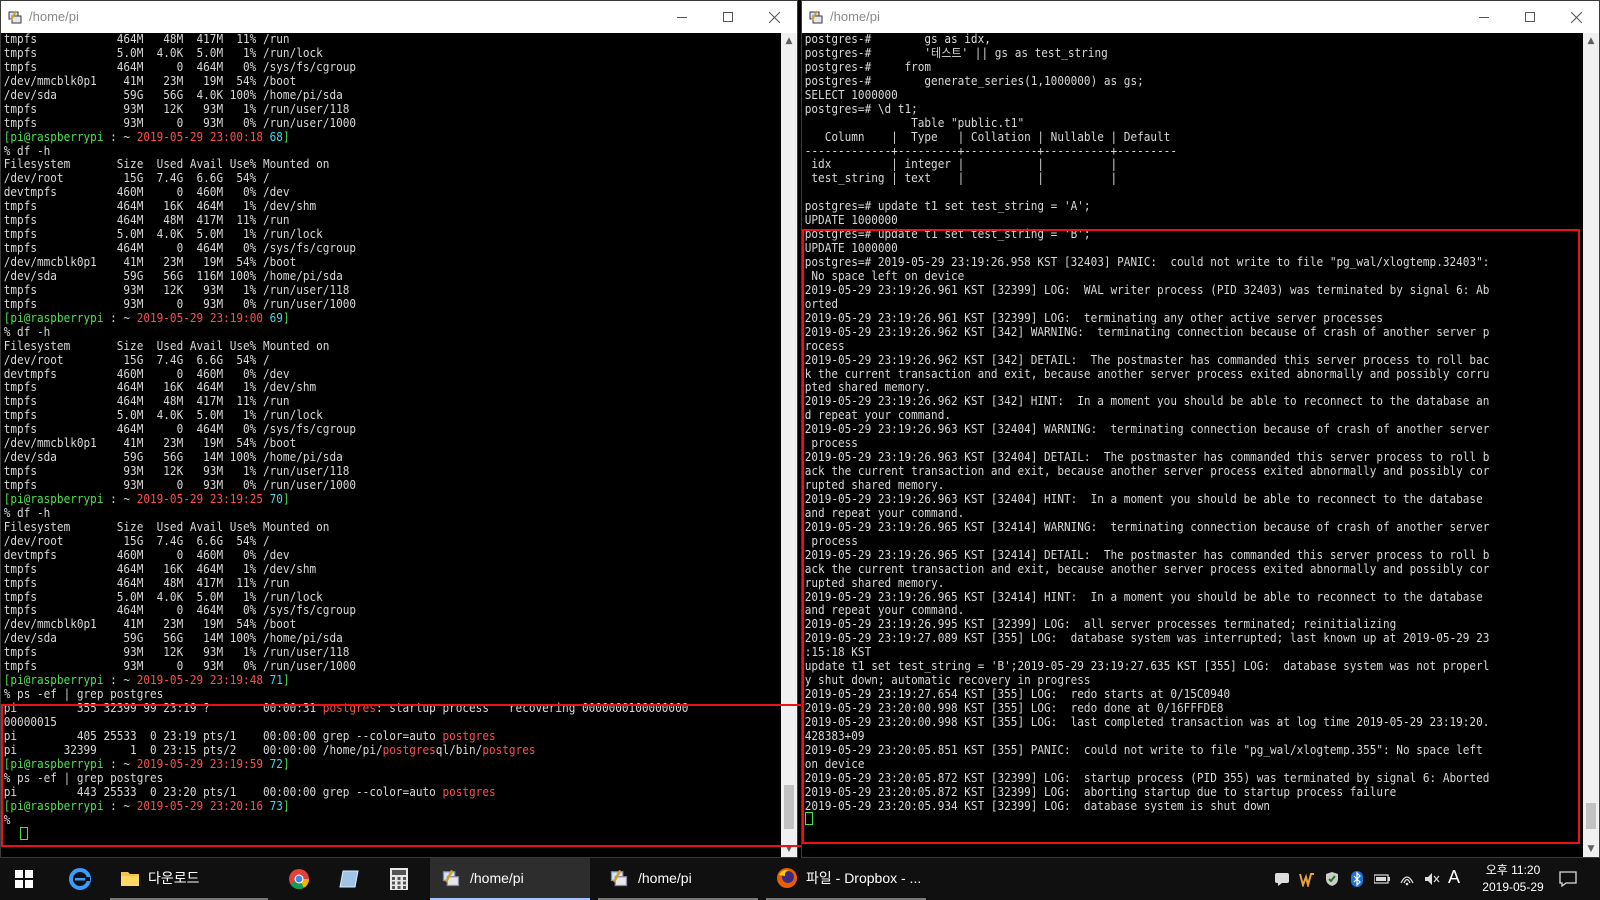 Image resolution: width=1600 pixels, height=900 pixels. I want to click on terminal-line: tmpfs 464M 48M 417M 11% /run, so click(361, 40).